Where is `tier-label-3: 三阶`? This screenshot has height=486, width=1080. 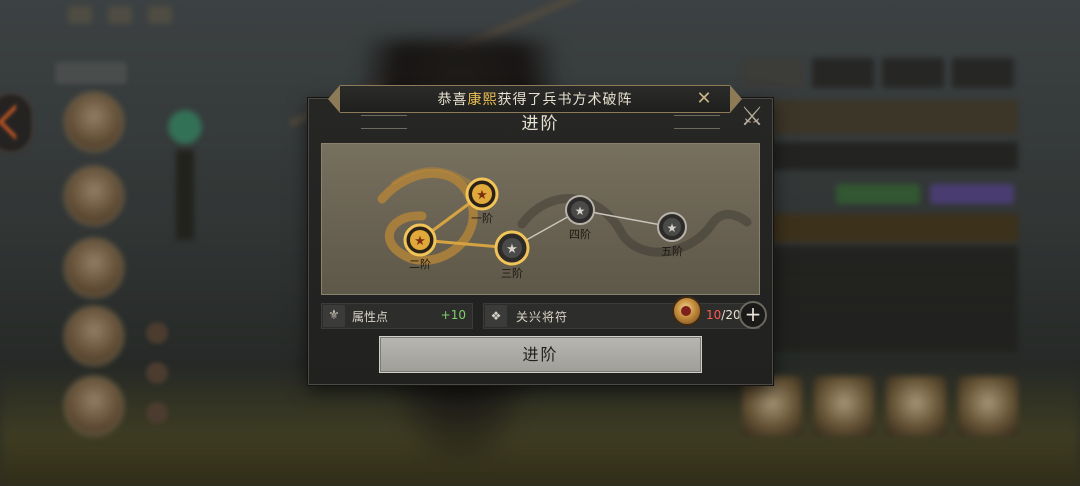 tier-label-3: 三阶 is located at coordinates (512, 273).